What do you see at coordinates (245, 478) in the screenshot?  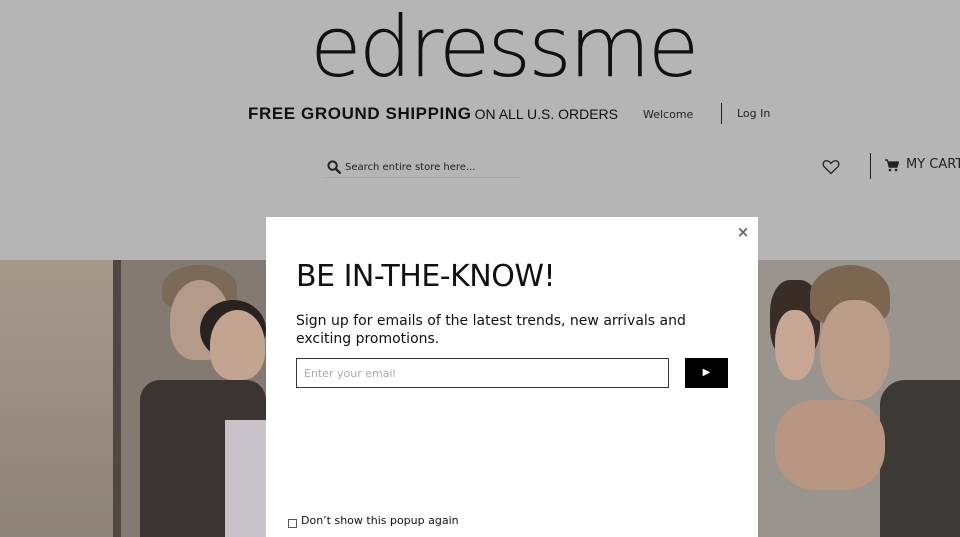 I see `hero-model-dress` at bounding box center [245, 478].